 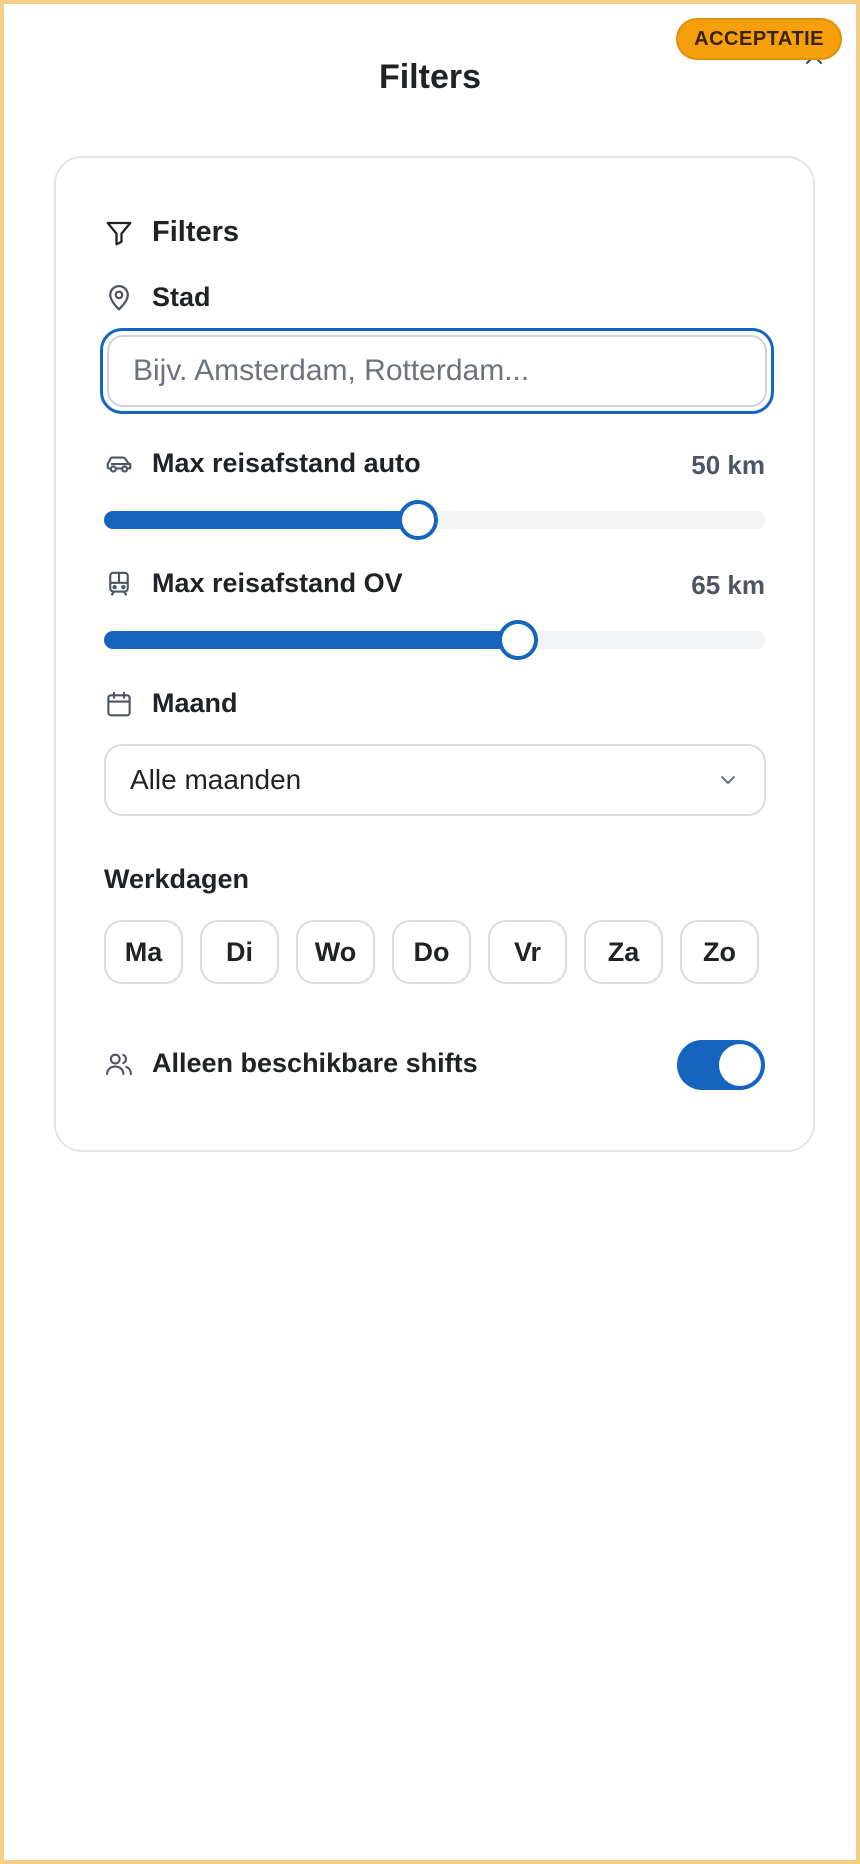 I want to click on chevron-down-icon, so click(x=728, y=780).